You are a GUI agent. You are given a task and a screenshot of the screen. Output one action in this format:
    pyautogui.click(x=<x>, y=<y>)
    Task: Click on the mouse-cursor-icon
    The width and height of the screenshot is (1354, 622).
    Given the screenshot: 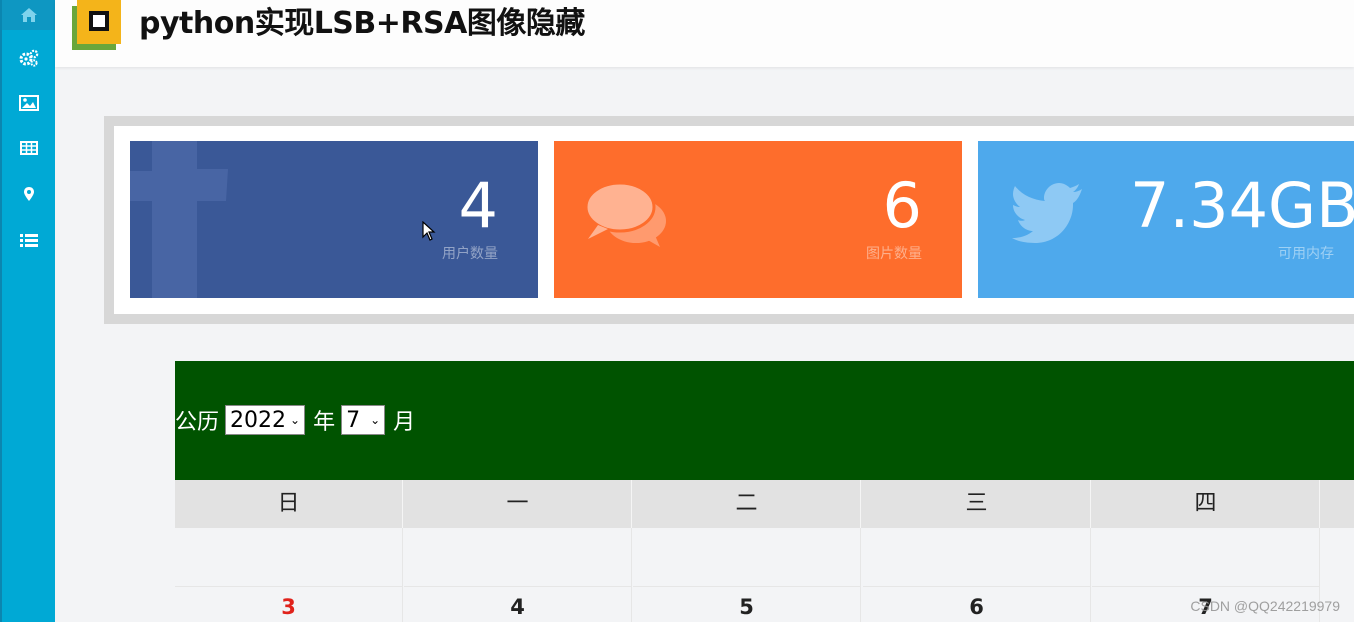 What is the action you would take?
    pyautogui.click(x=429, y=231)
    